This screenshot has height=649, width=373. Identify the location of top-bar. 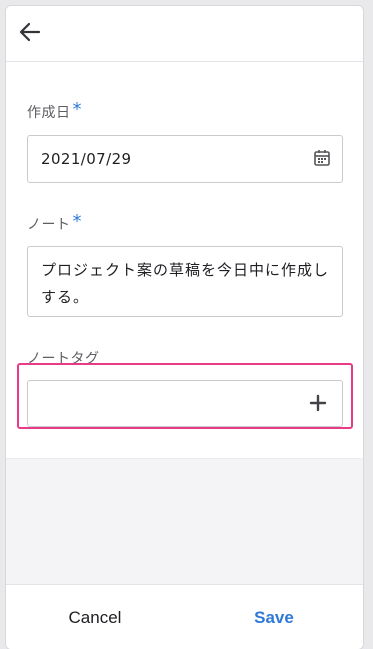
(184, 34).